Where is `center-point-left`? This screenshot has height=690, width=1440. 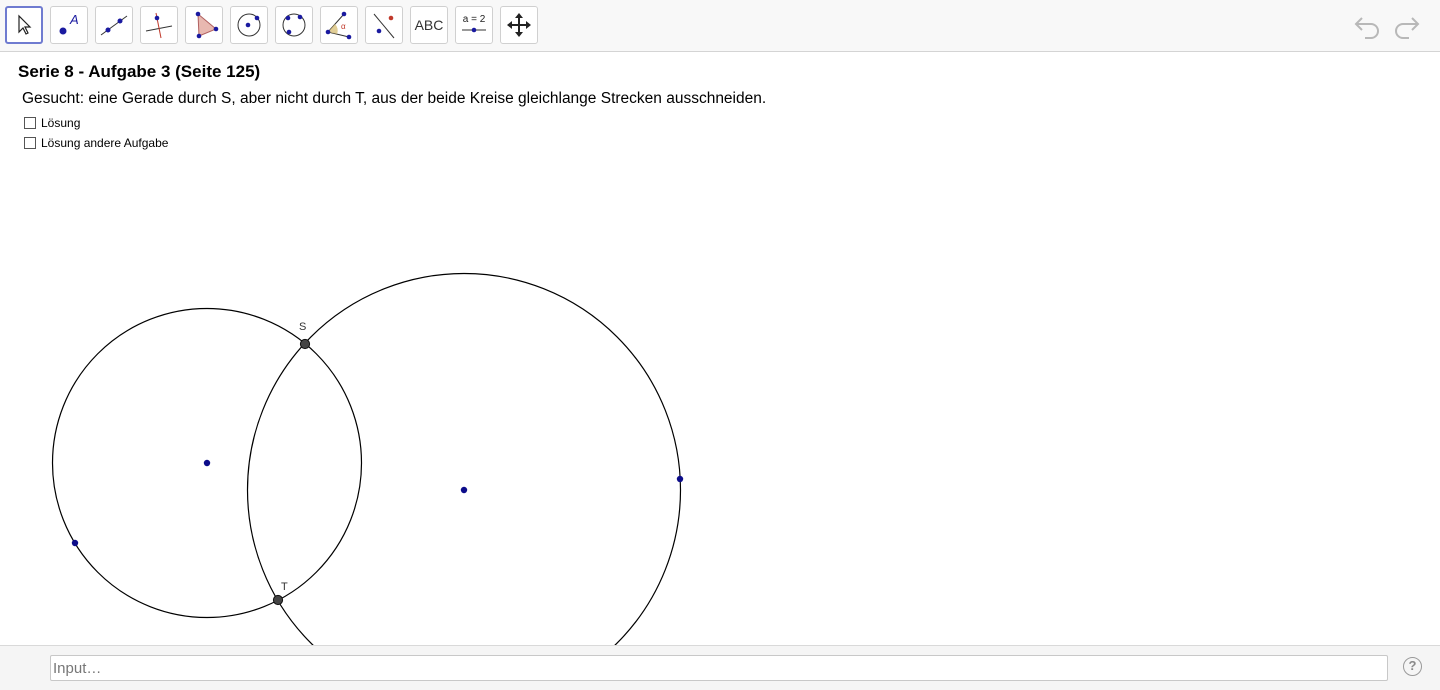
center-point-left is located at coordinates (207, 463).